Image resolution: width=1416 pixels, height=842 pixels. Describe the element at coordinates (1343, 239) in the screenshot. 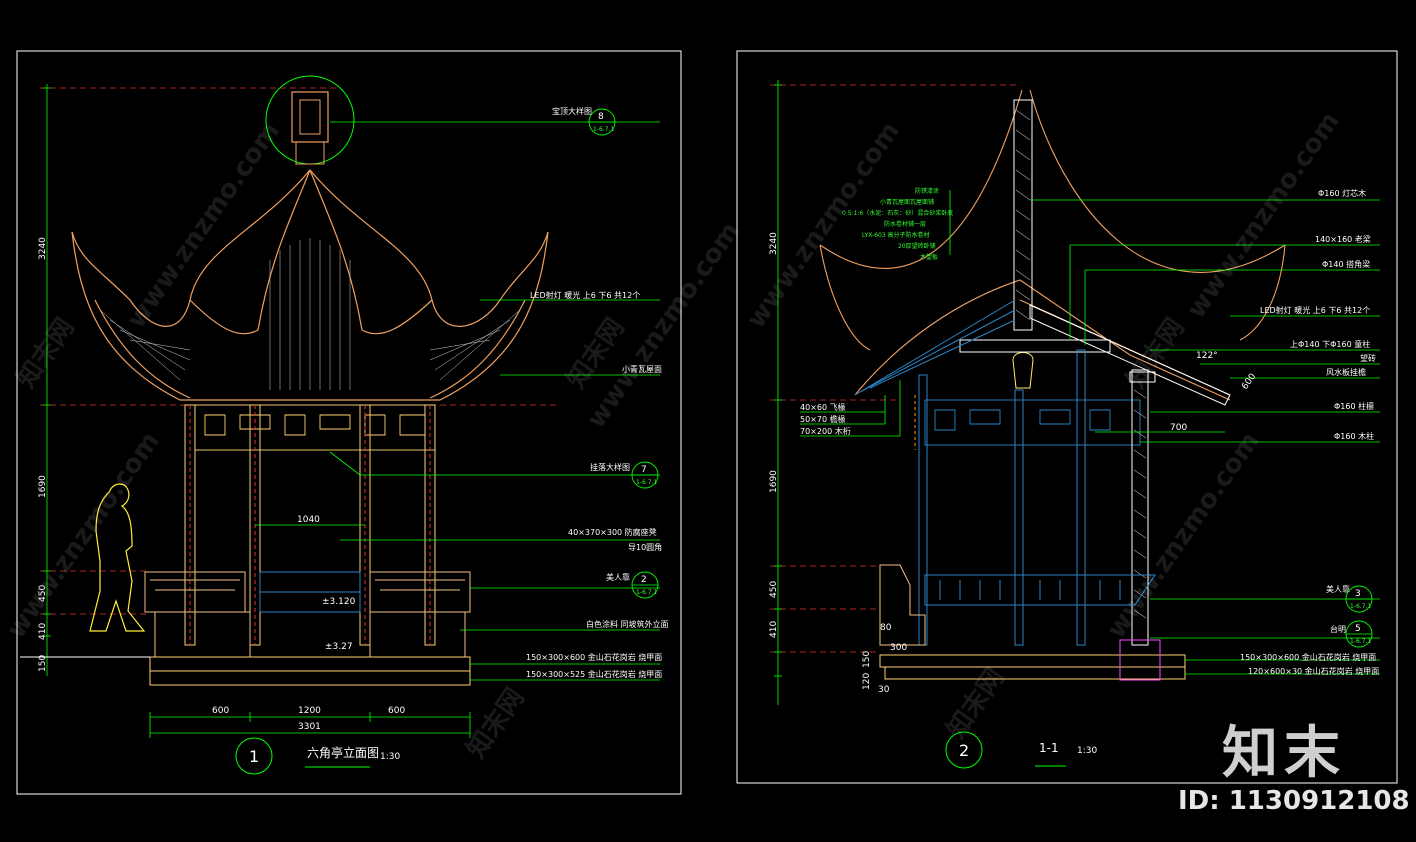

I see `callout-beam: 140×160 老梁` at that location.